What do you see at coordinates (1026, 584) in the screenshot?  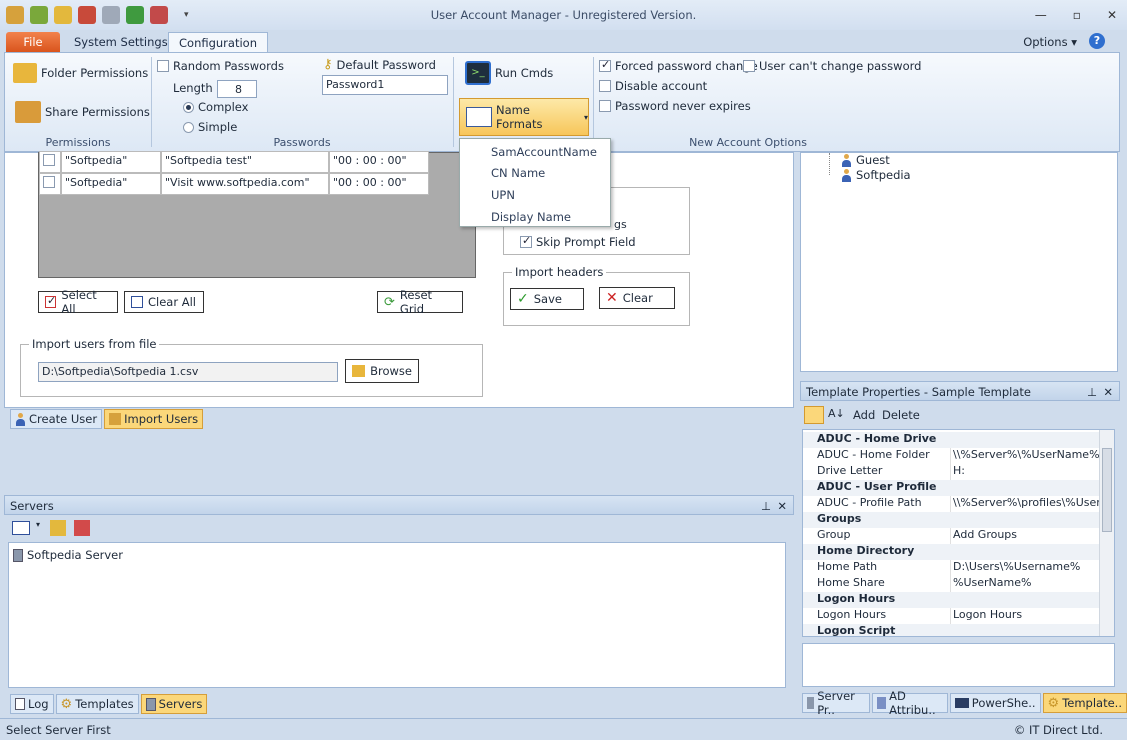 I see `property-value: %UserName%` at bounding box center [1026, 584].